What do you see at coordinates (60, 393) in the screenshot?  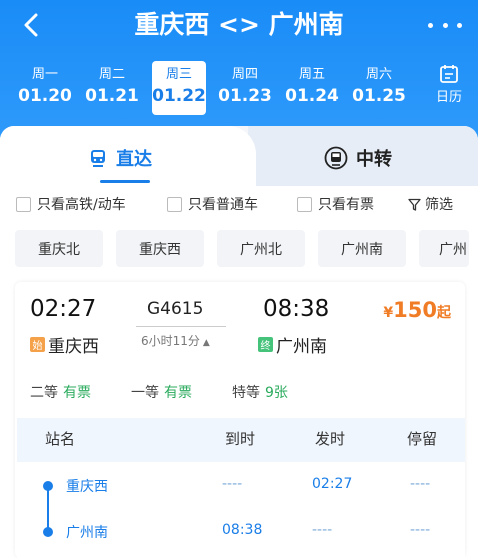 I see `seat-class: 二等 有票` at bounding box center [60, 393].